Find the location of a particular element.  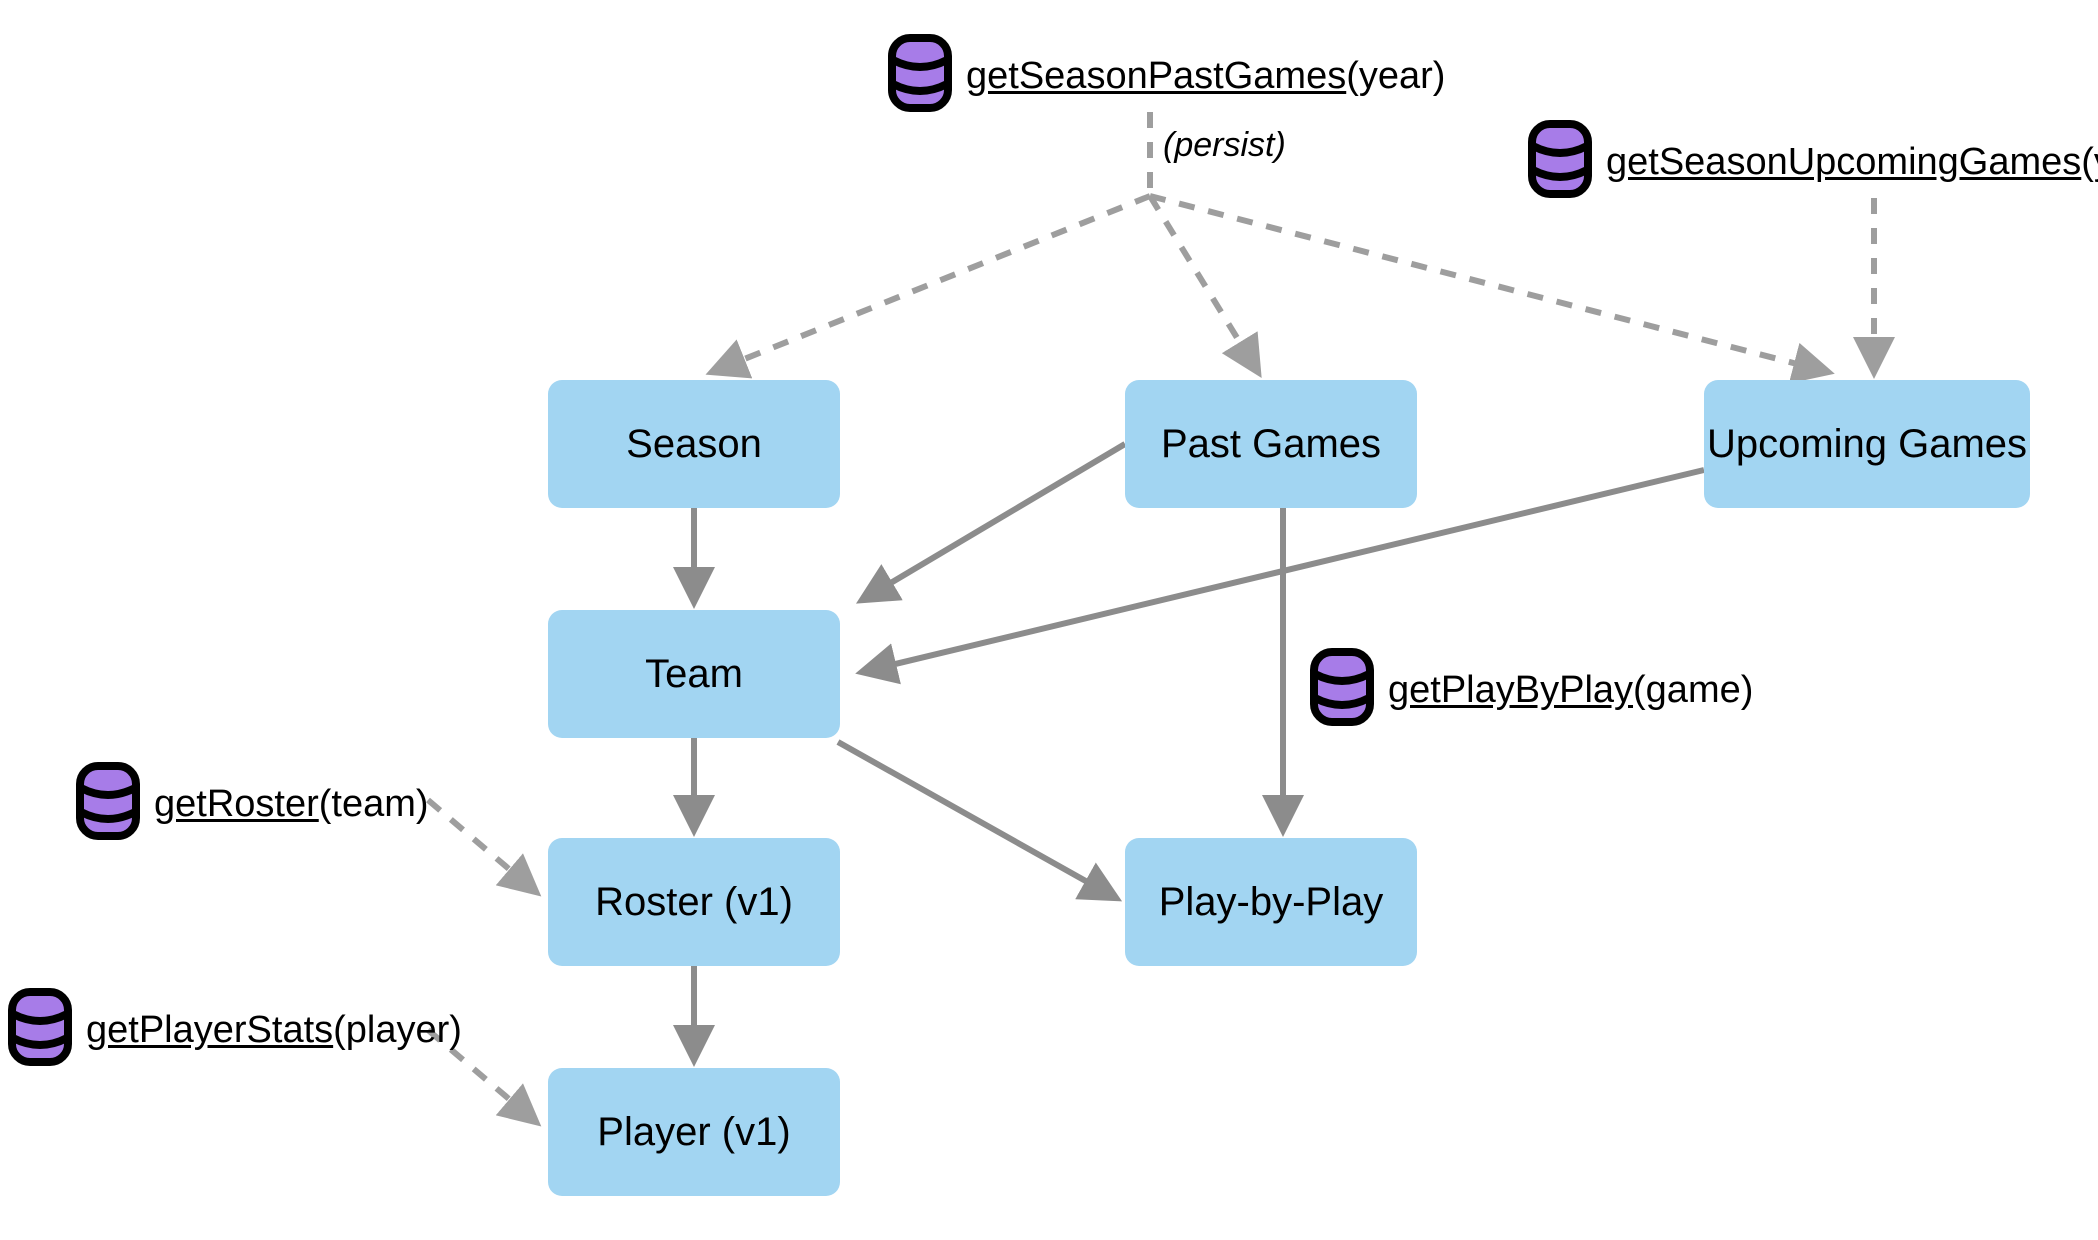

datasource-fn-getroster: getRoster is located at coordinates (236, 803).